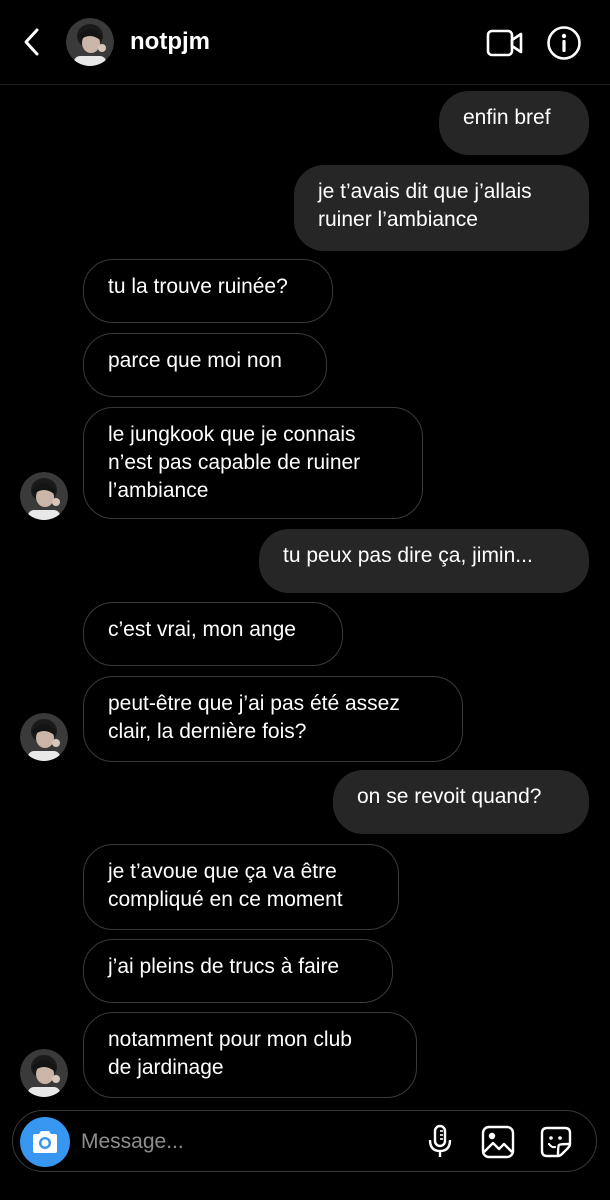  I want to click on camera-button, so click(45, 1142).